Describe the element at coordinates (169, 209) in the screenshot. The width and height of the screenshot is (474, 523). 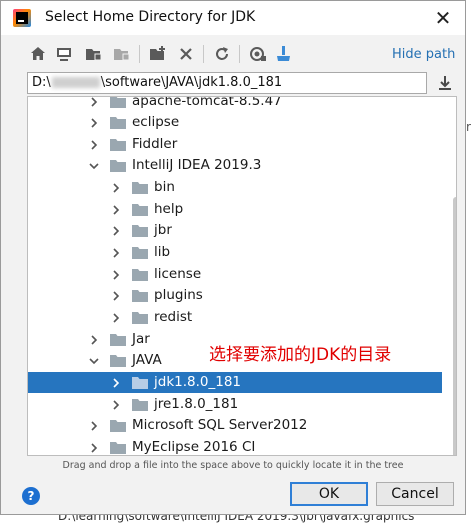
I see `tree-row-label: help` at that location.